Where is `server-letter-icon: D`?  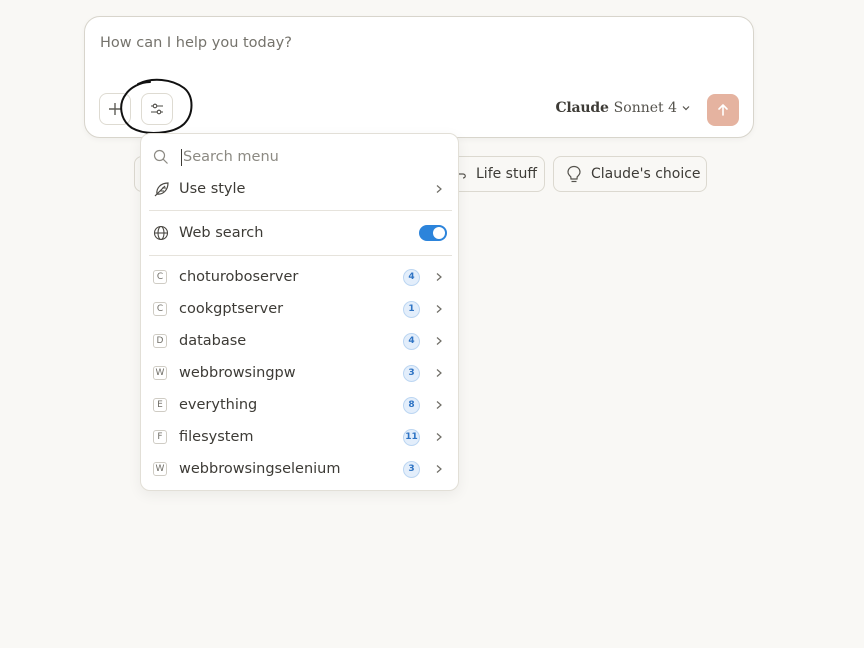 server-letter-icon: D is located at coordinates (160, 341).